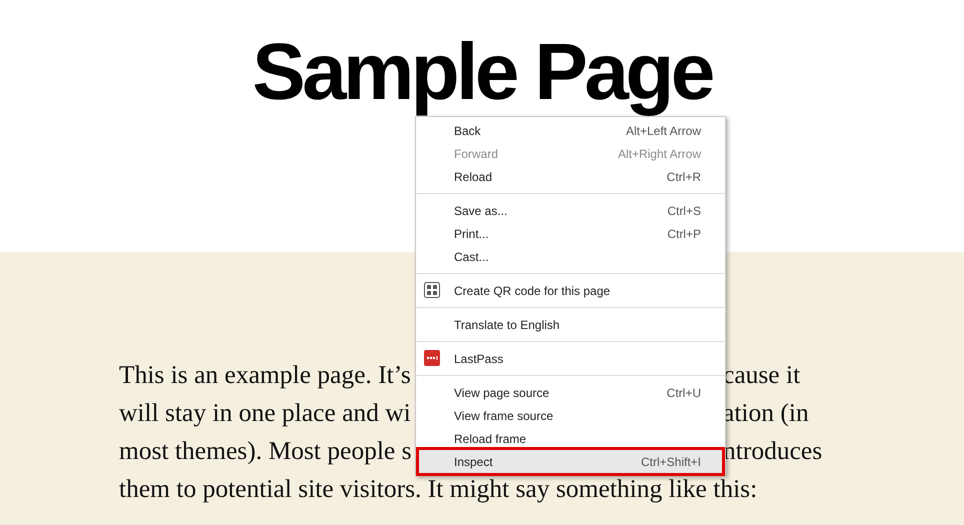  Describe the element at coordinates (265, 375) in the screenshot. I see `paragraph-text: This is an example page. It’s` at that location.